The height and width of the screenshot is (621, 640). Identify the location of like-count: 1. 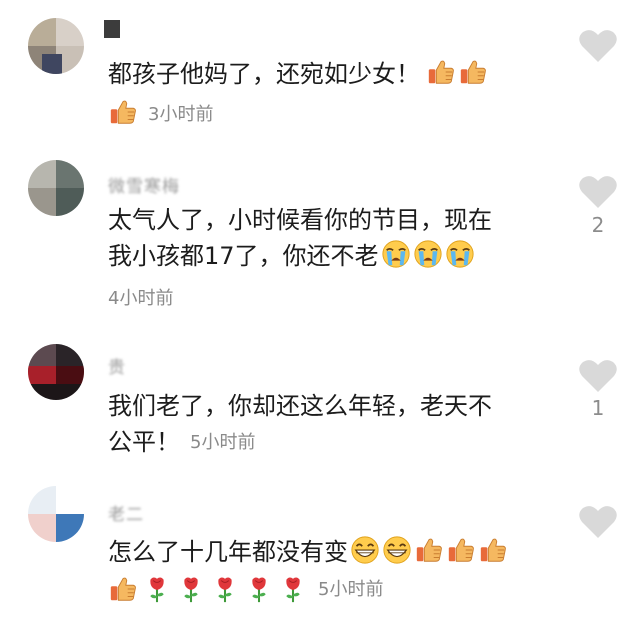
(598, 408).